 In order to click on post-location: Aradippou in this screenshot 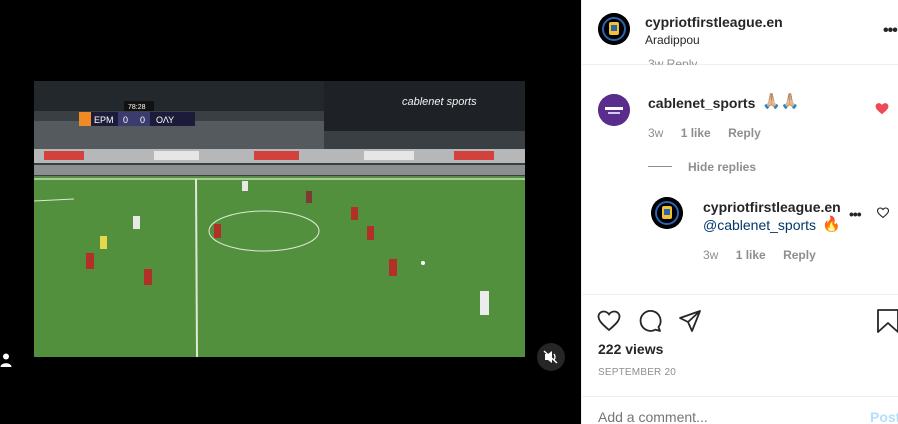, I will do `click(672, 40)`.